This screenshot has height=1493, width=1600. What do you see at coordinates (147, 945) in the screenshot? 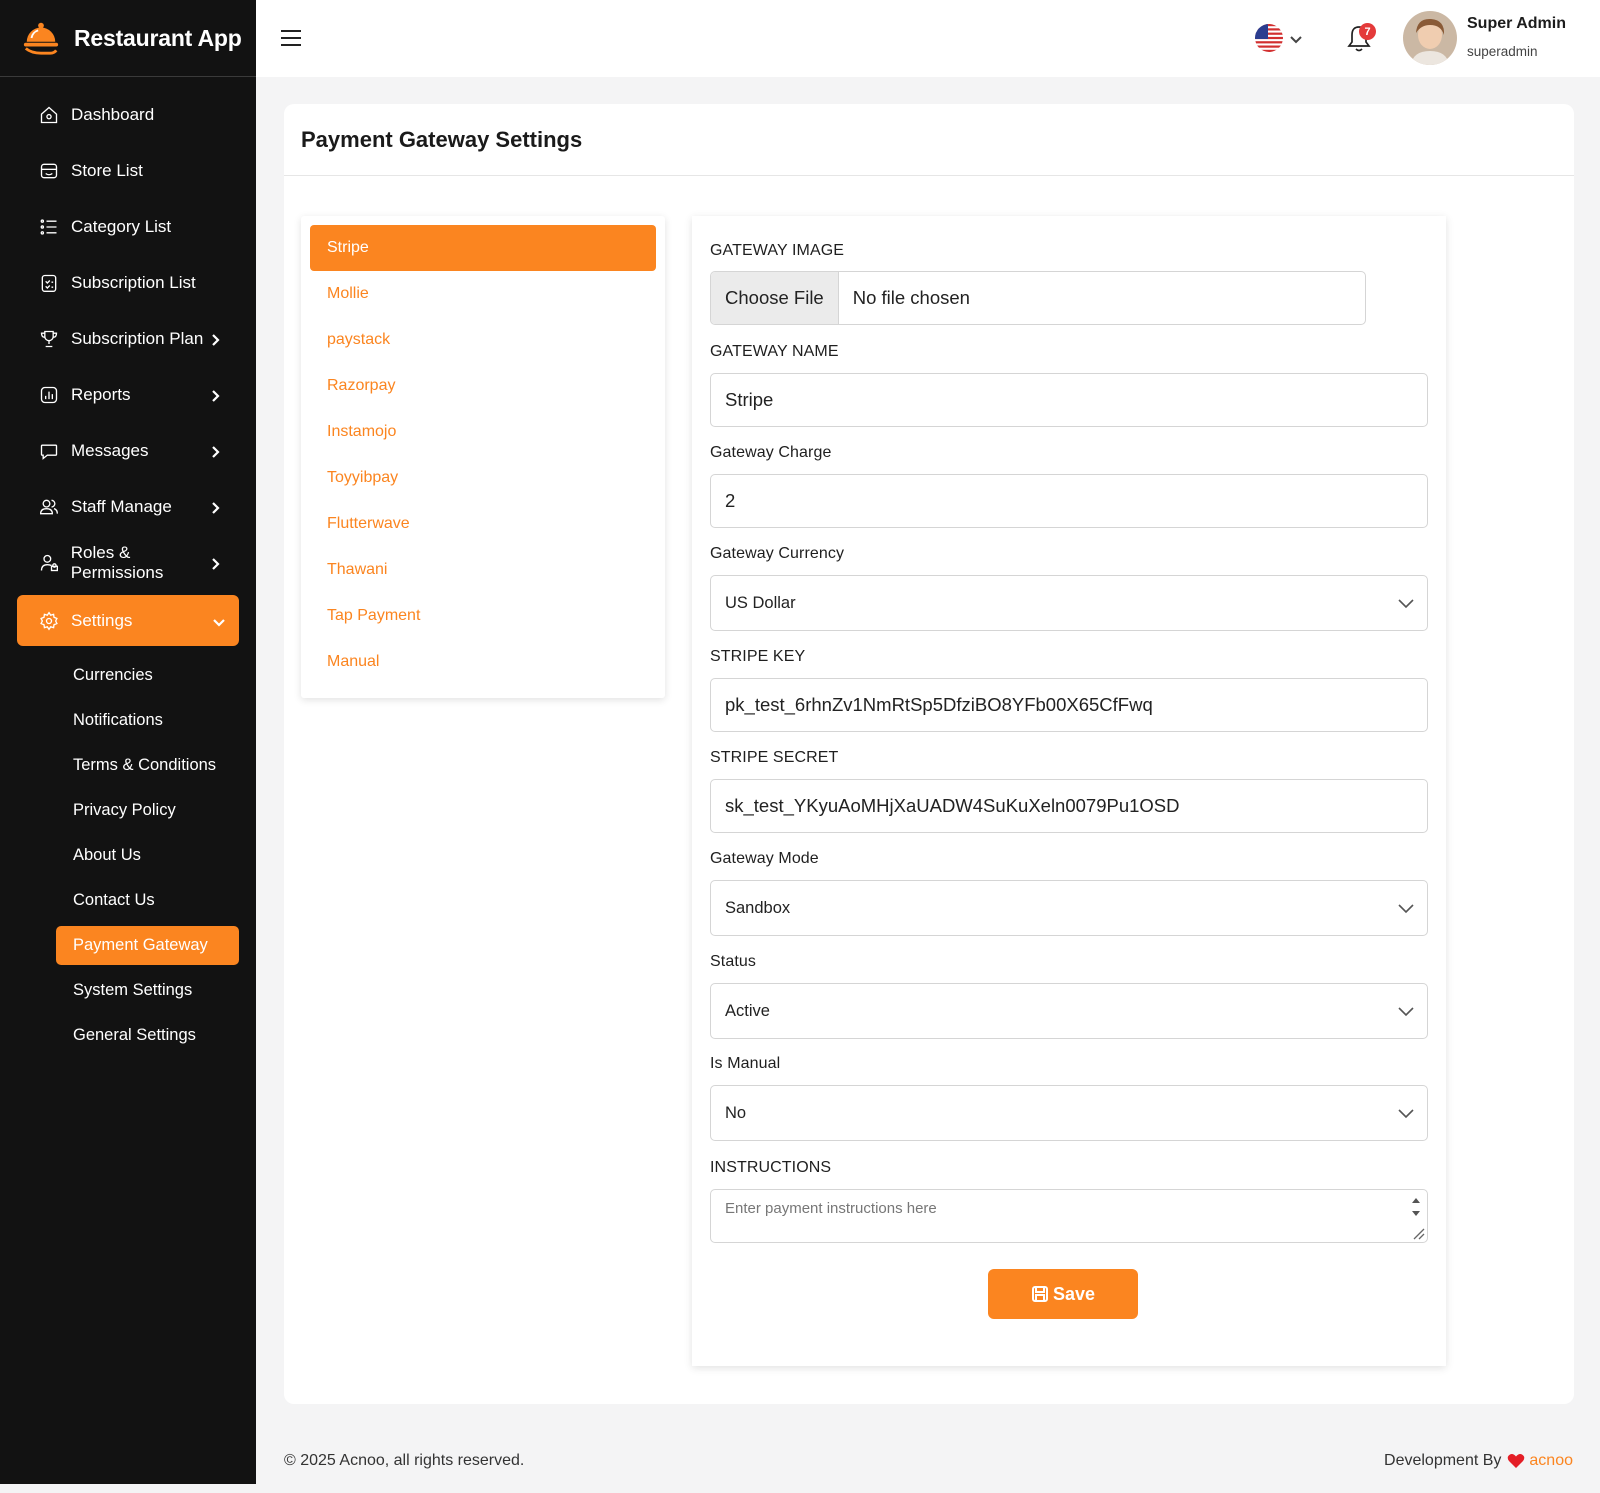
I see `sidebar-subitem-payment-gateway: Payment Gateway` at bounding box center [147, 945].